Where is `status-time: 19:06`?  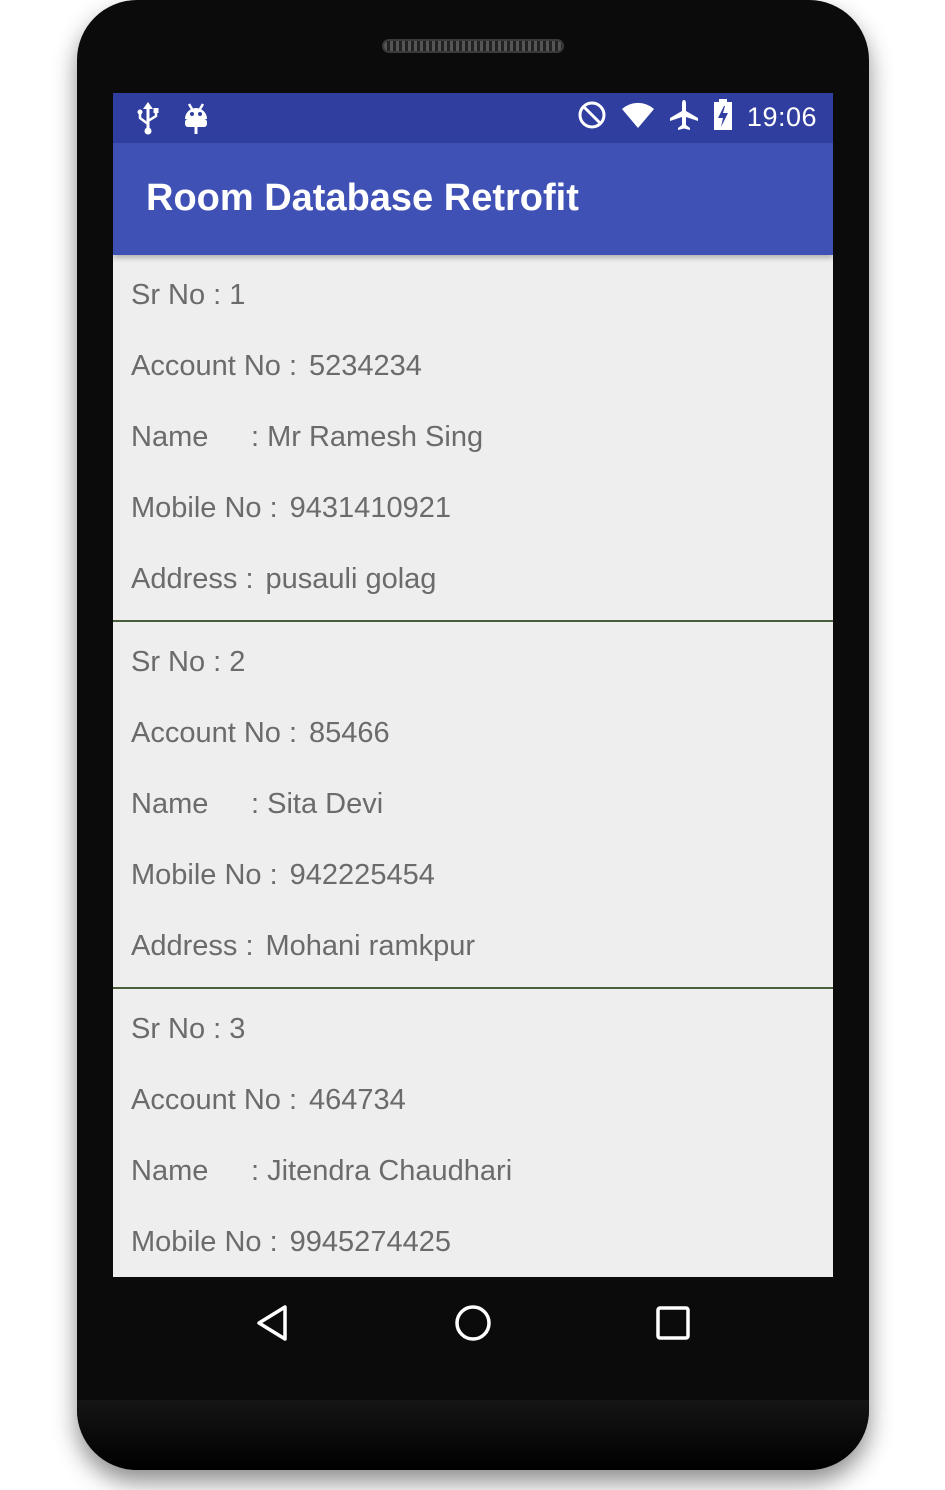 status-time: 19:06 is located at coordinates (781, 117).